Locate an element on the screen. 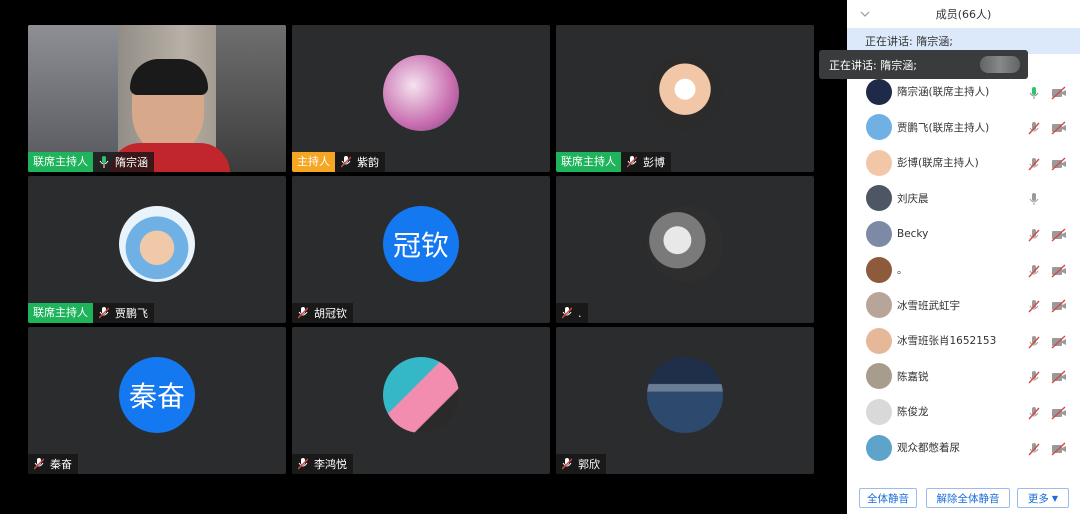  member-name: 冰雪班武虹宇 is located at coordinates (928, 305).